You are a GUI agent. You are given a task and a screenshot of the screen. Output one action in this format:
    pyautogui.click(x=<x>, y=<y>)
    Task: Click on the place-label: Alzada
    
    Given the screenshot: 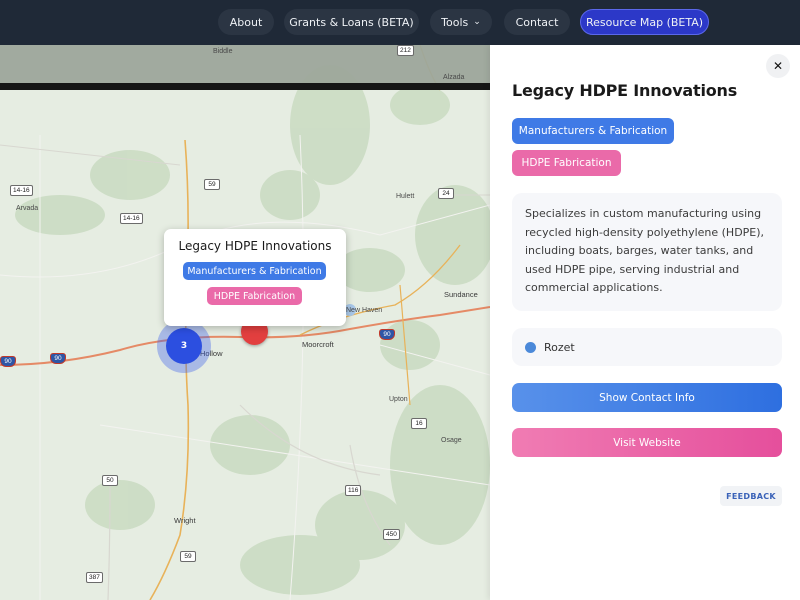 What is the action you would take?
    pyautogui.click(x=454, y=77)
    